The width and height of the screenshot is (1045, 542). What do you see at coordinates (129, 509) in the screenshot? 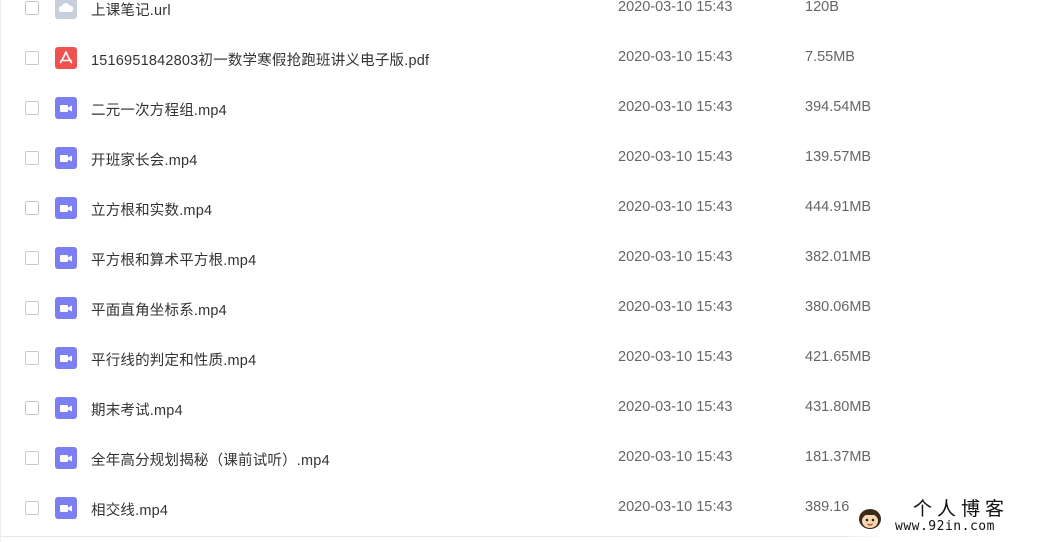
I see `file-name: 相交线.mp4` at bounding box center [129, 509].